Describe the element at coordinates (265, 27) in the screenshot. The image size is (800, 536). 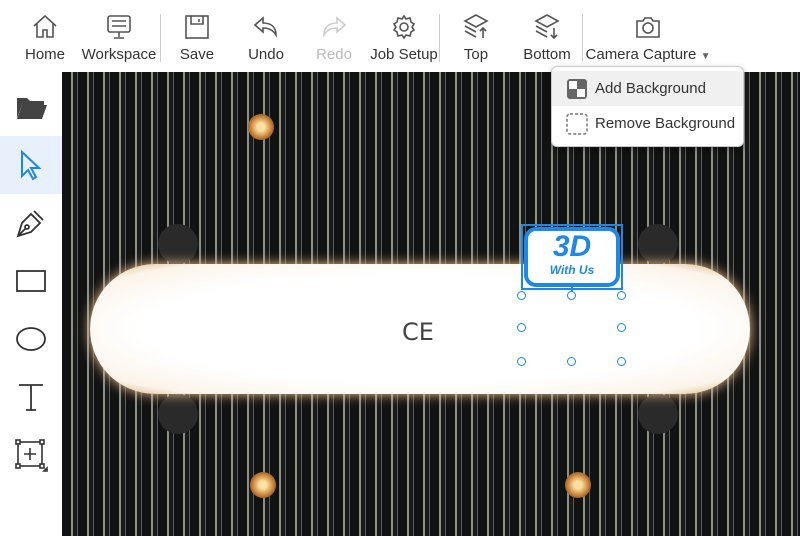
I see `undo-icon` at that location.